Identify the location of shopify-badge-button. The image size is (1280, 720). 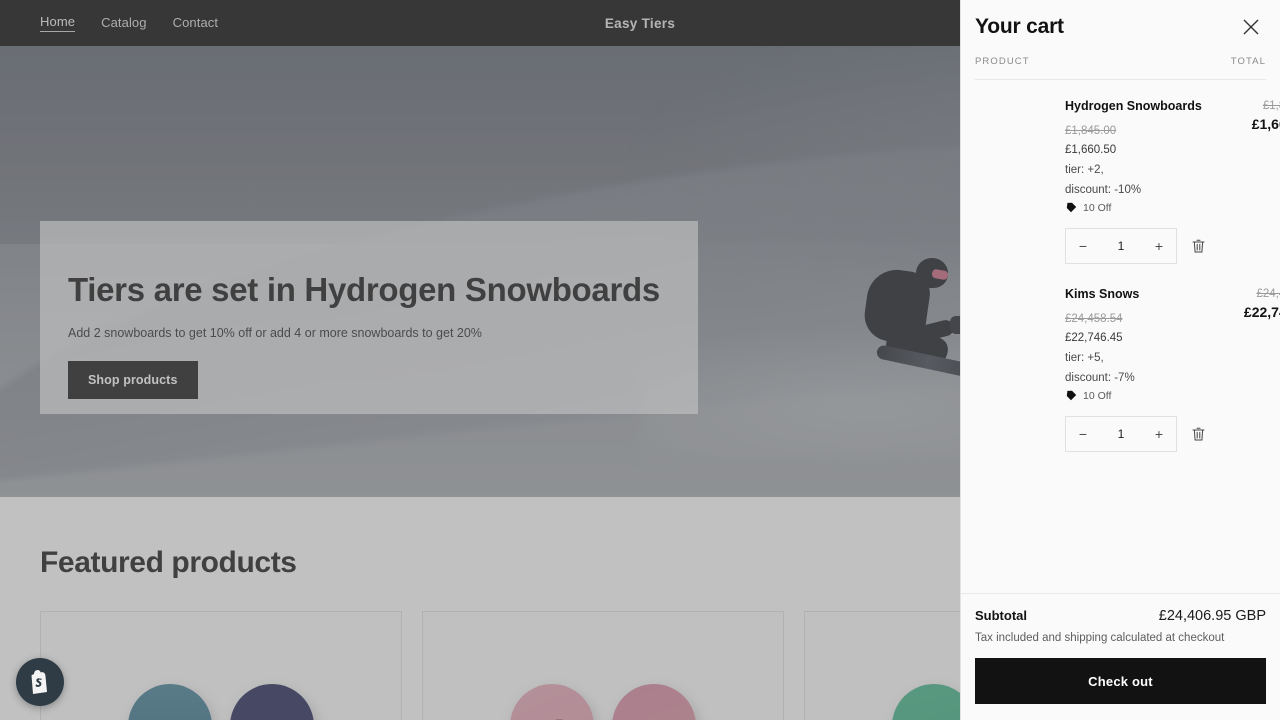
(40, 682).